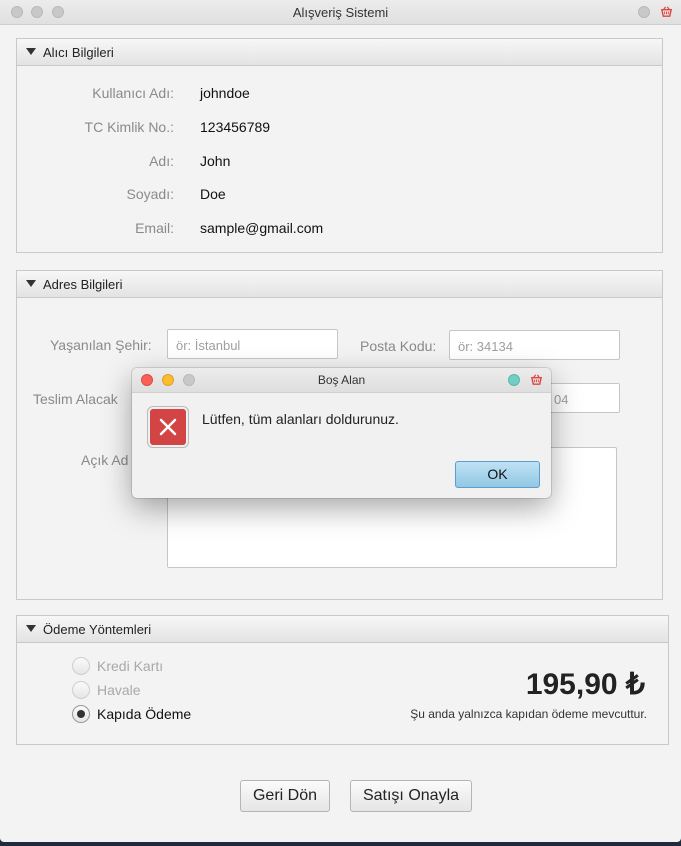  What do you see at coordinates (133, 93) in the screenshot?
I see `username-label: Kullanıcı Adı:` at bounding box center [133, 93].